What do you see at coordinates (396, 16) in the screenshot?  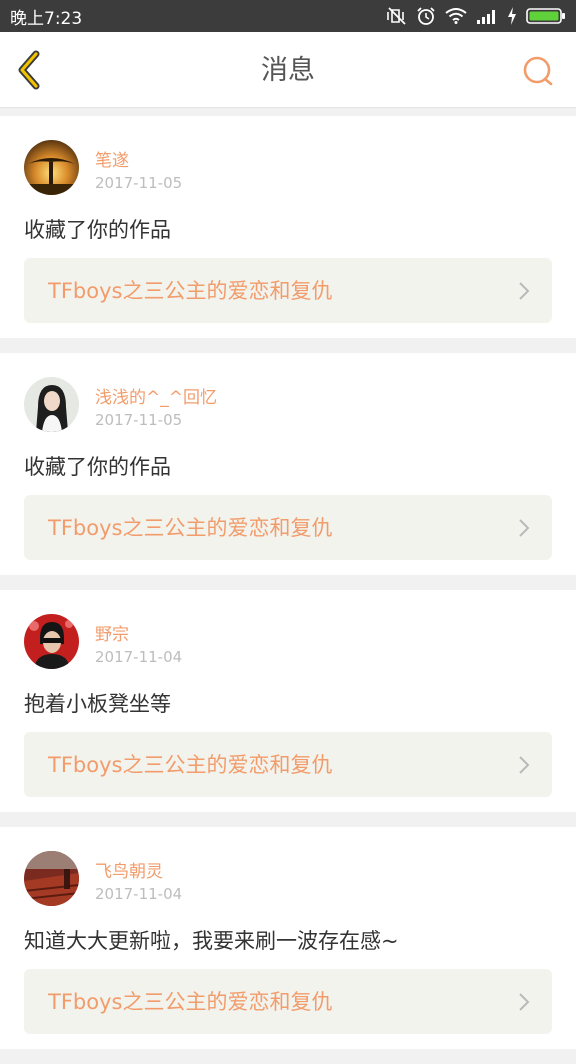 I see `vibrate-off-icon` at bounding box center [396, 16].